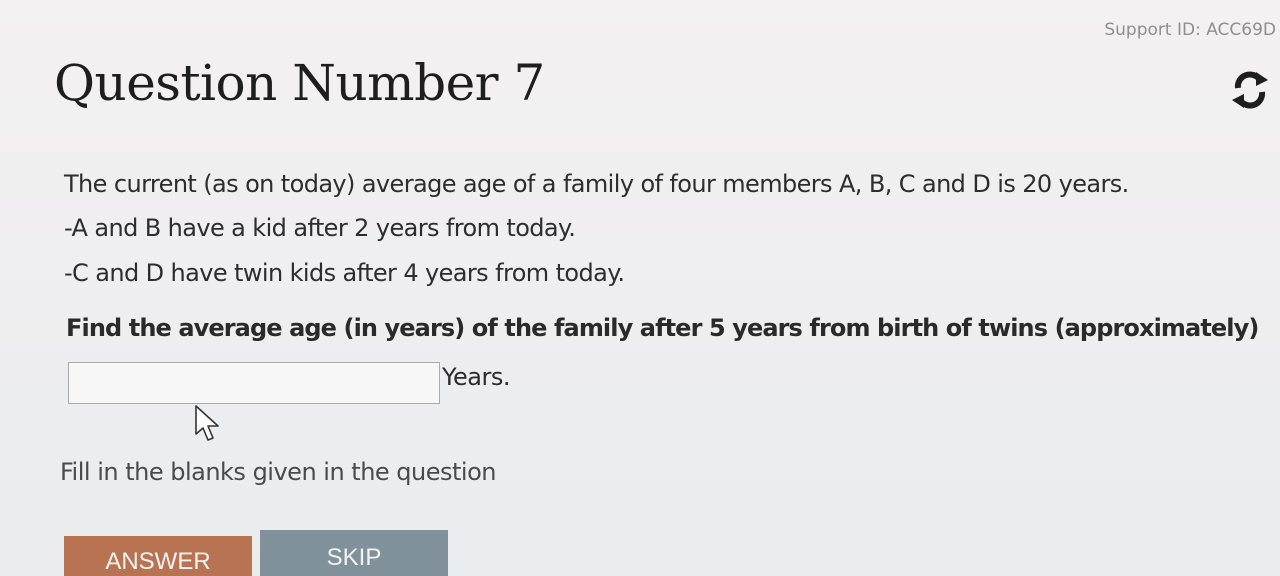  Describe the element at coordinates (354, 553) in the screenshot. I see `skip-button: SKIP` at that location.